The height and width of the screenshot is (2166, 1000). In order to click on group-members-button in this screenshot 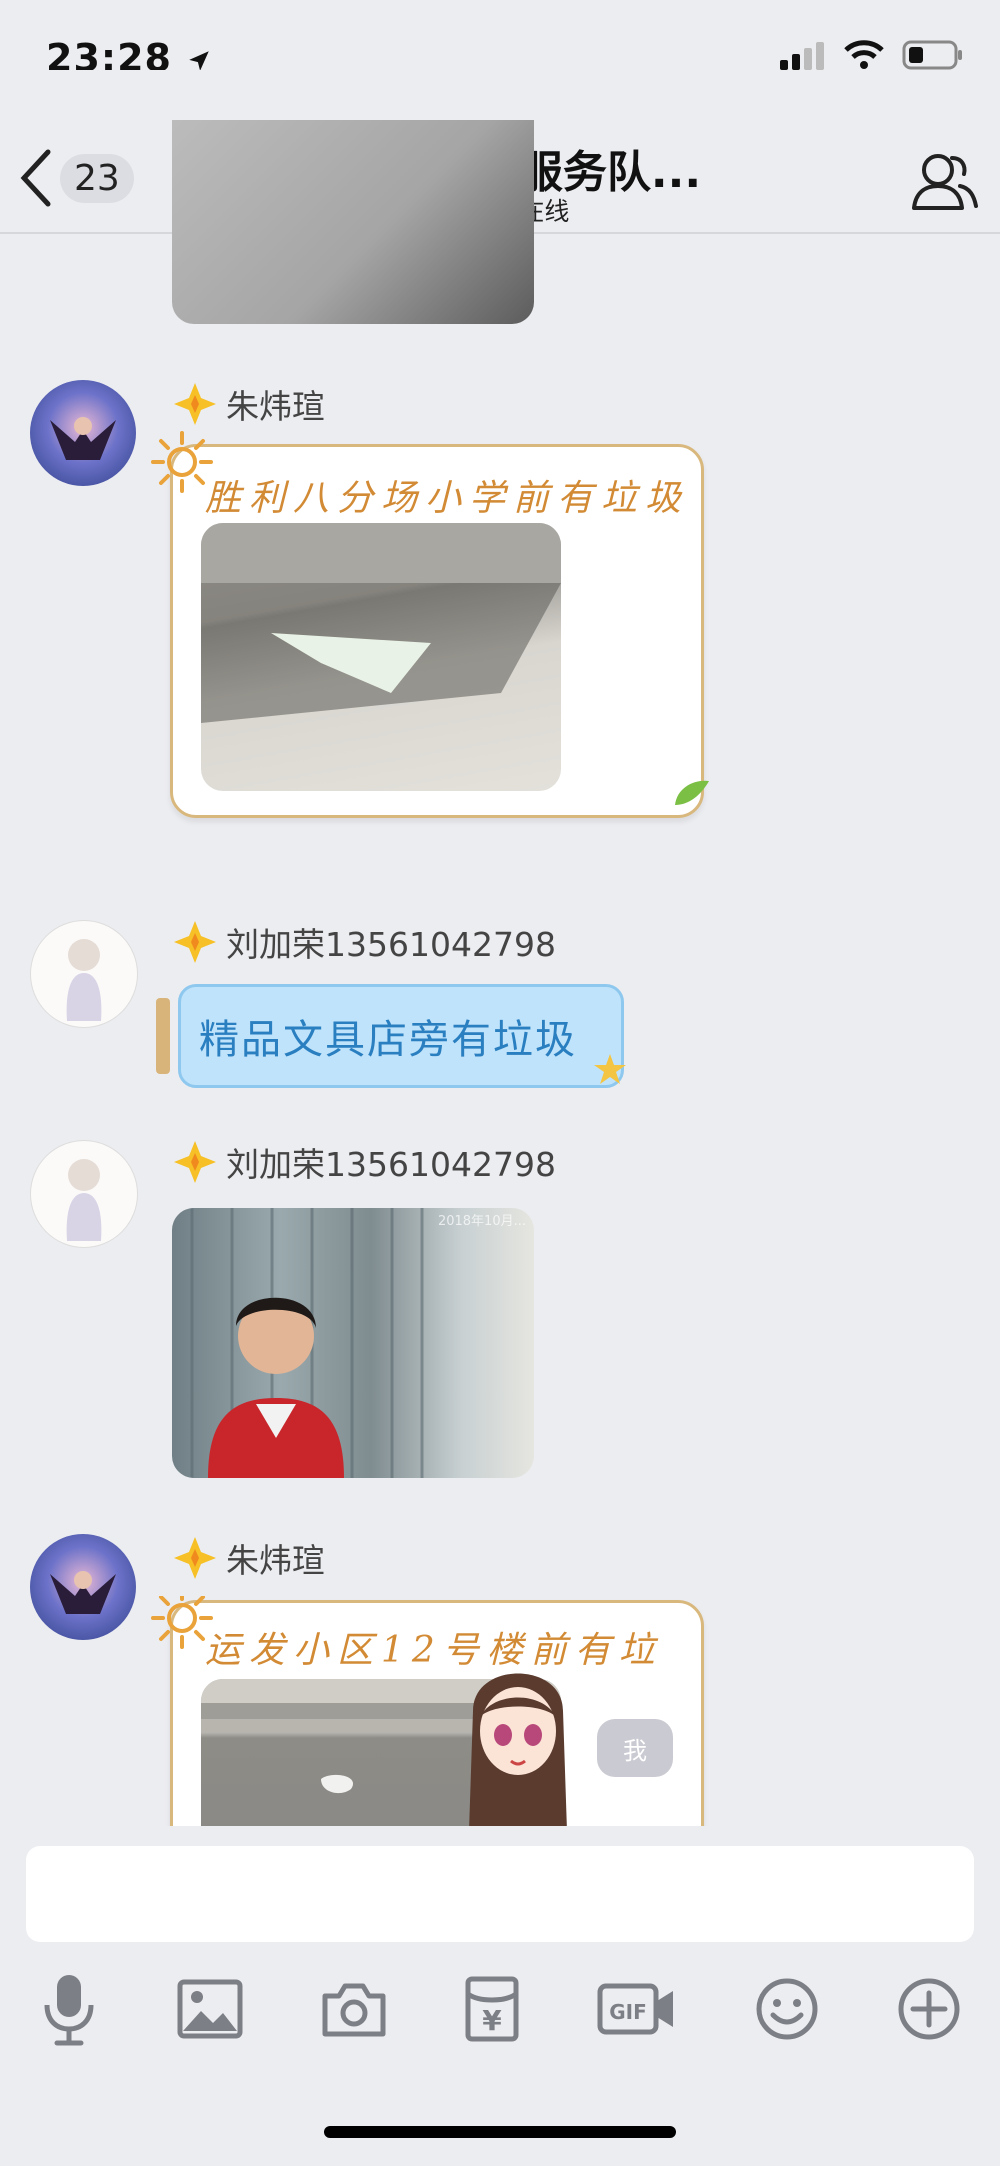, I will do `click(944, 182)`.